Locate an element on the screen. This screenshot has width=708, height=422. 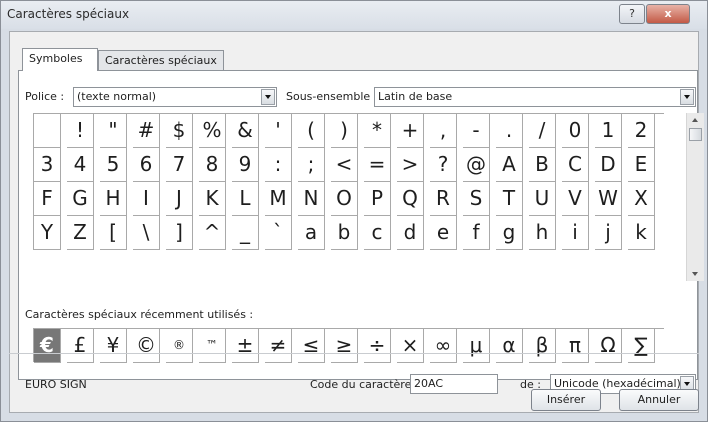
symbol-cell: C is located at coordinates (575, 165).